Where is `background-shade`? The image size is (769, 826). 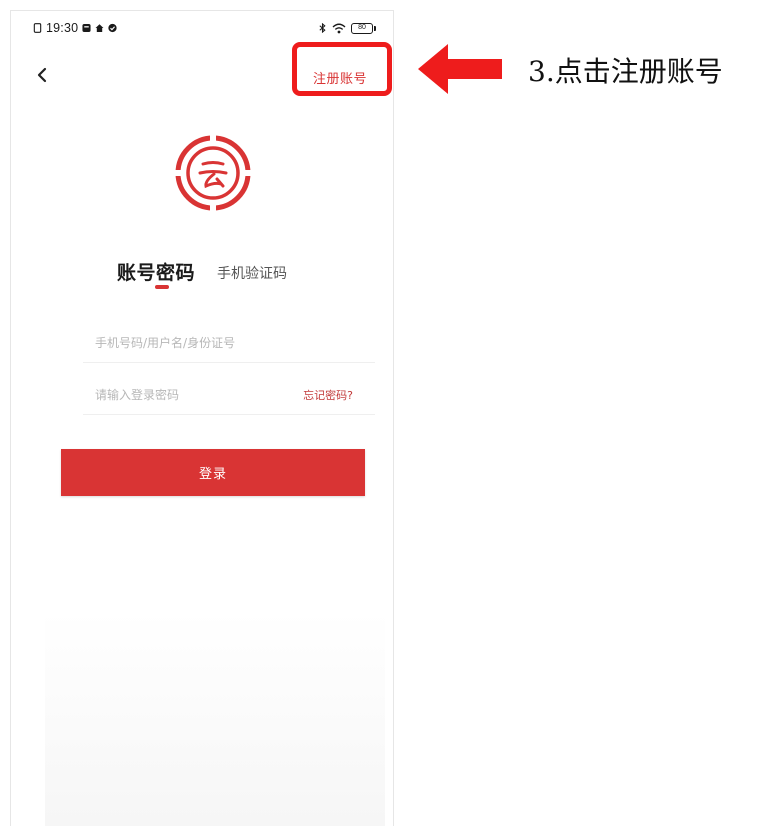
background-shade is located at coordinates (215, 718).